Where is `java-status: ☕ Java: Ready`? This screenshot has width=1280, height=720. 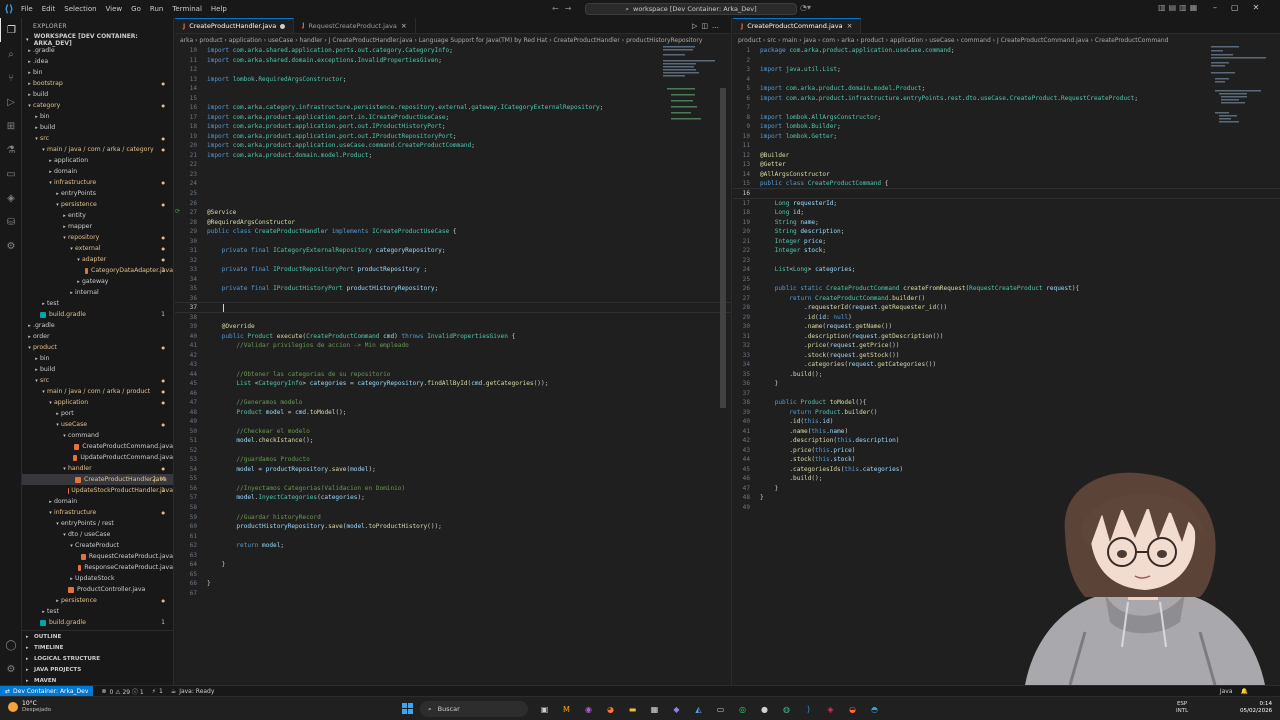
java-status: ☕ Java: Ready is located at coordinates (193, 691).